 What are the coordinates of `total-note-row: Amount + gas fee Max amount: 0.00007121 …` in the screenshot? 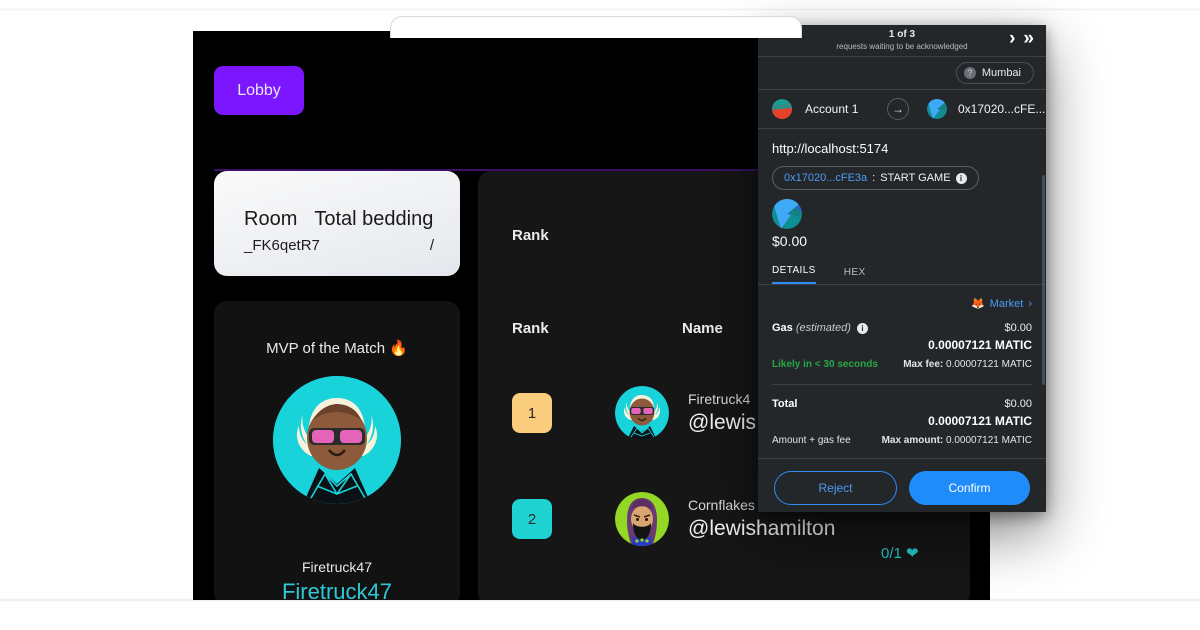 It's located at (902, 440).